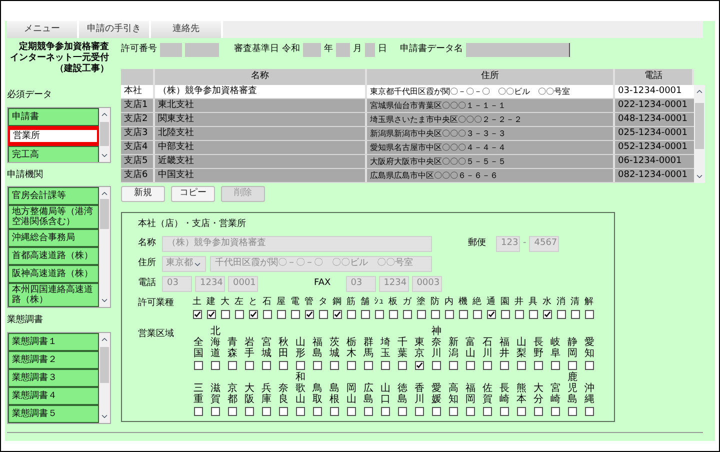 This screenshot has width=720, height=452. Describe the element at coordinates (53, 274) in the screenshot. I see `list-item: 阪神高速道路（株）` at that location.